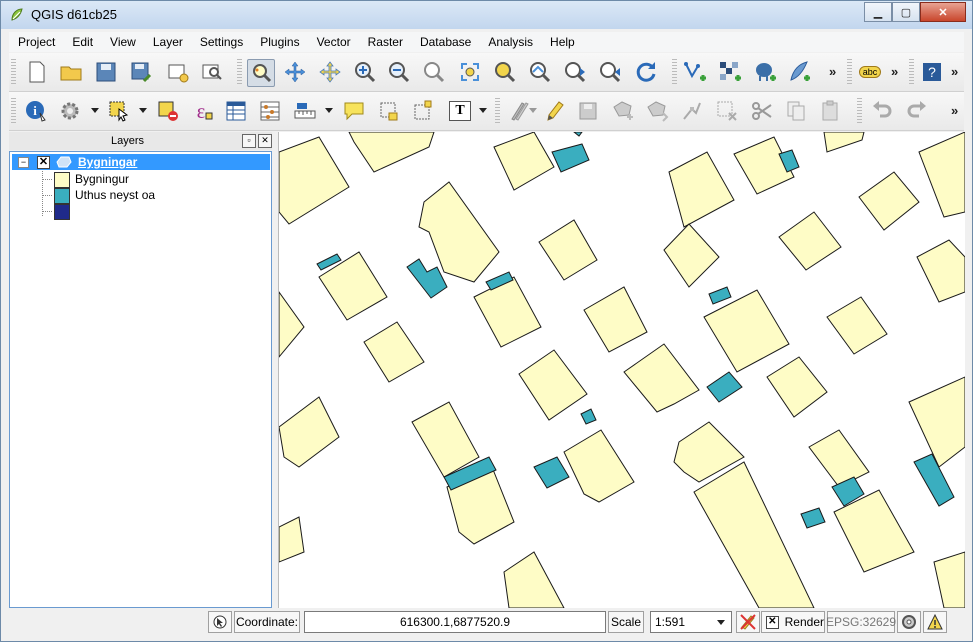  I want to click on scale-combobox: 1:591, so click(691, 622).